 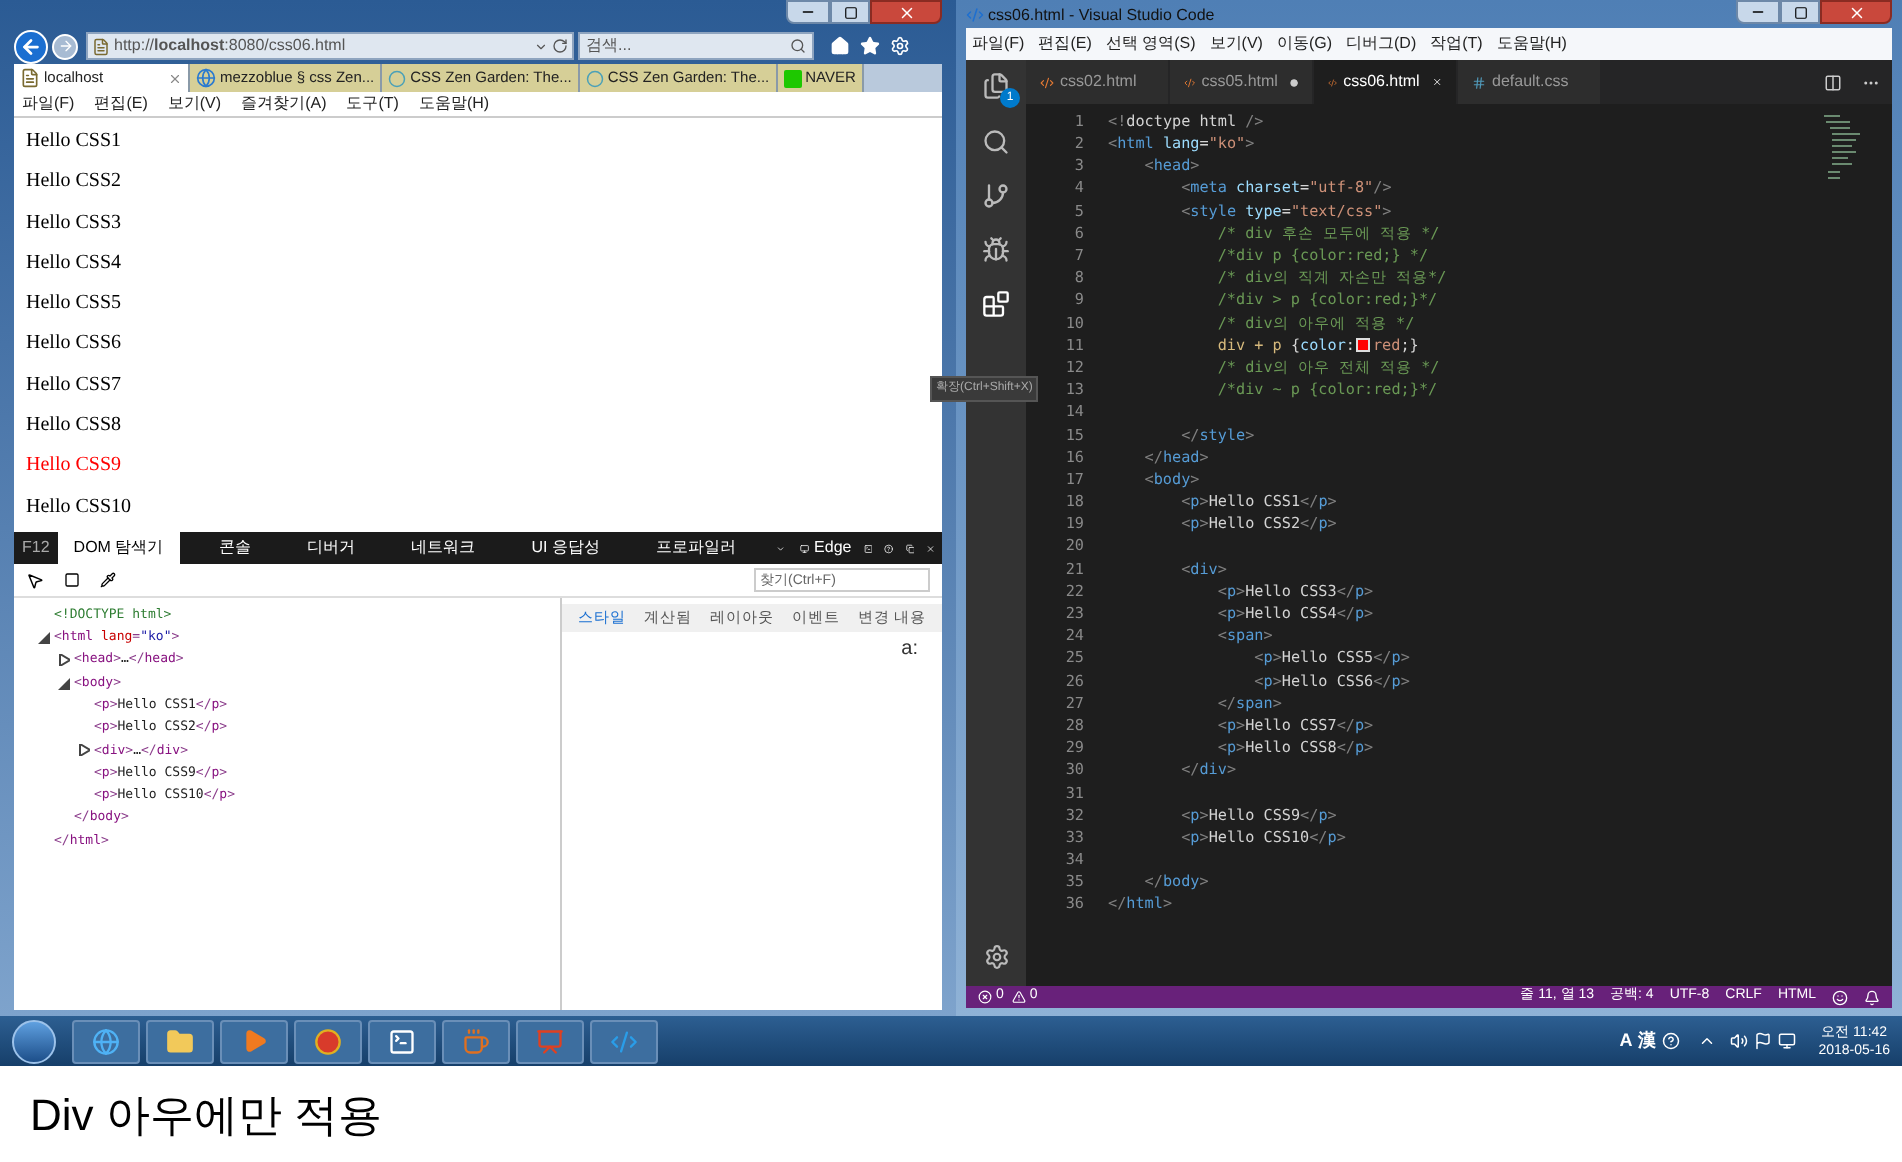 What do you see at coordinates (1293, 82) in the screenshot?
I see `unsaved-dot-icon` at bounding box center [1293, 82].